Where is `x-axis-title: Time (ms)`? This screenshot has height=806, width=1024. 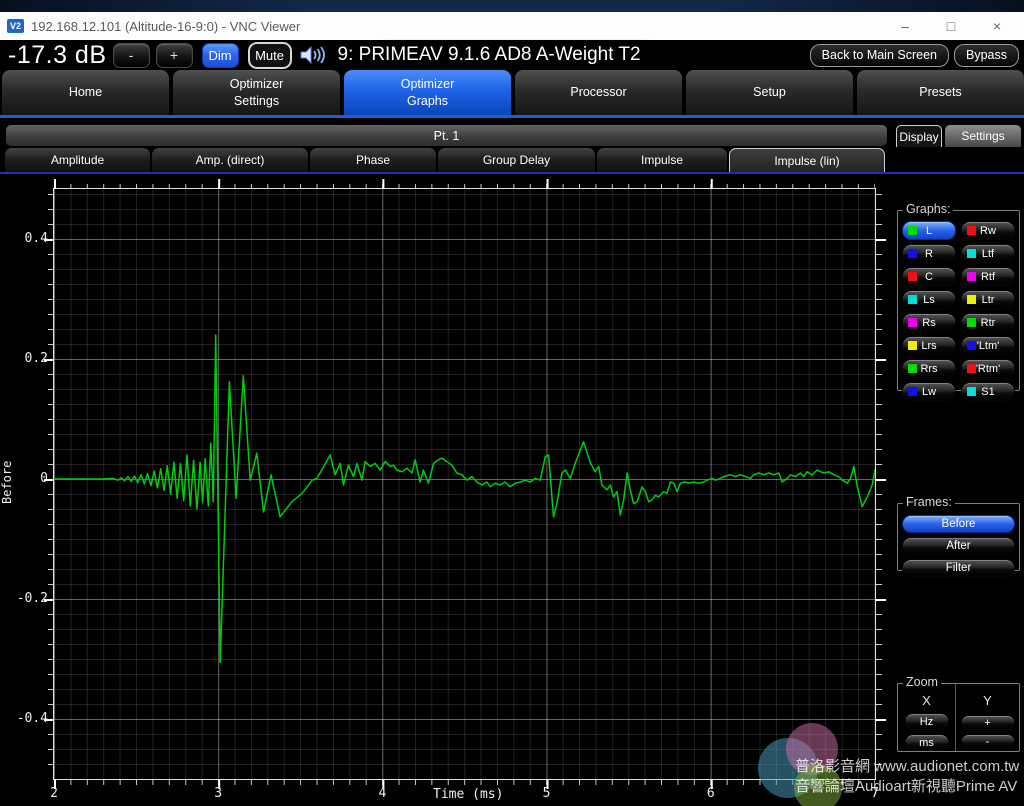
x-axis-title: Time (ms) is located at coordinates (468, 794).